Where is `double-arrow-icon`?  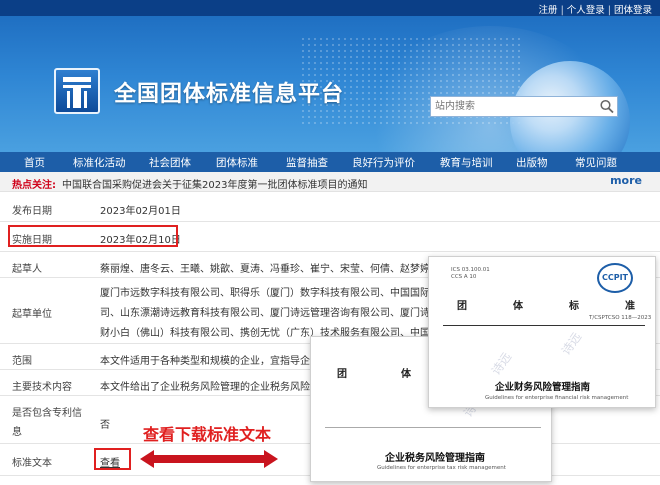
double-arrow-icon is located at coordinates (209, 459).